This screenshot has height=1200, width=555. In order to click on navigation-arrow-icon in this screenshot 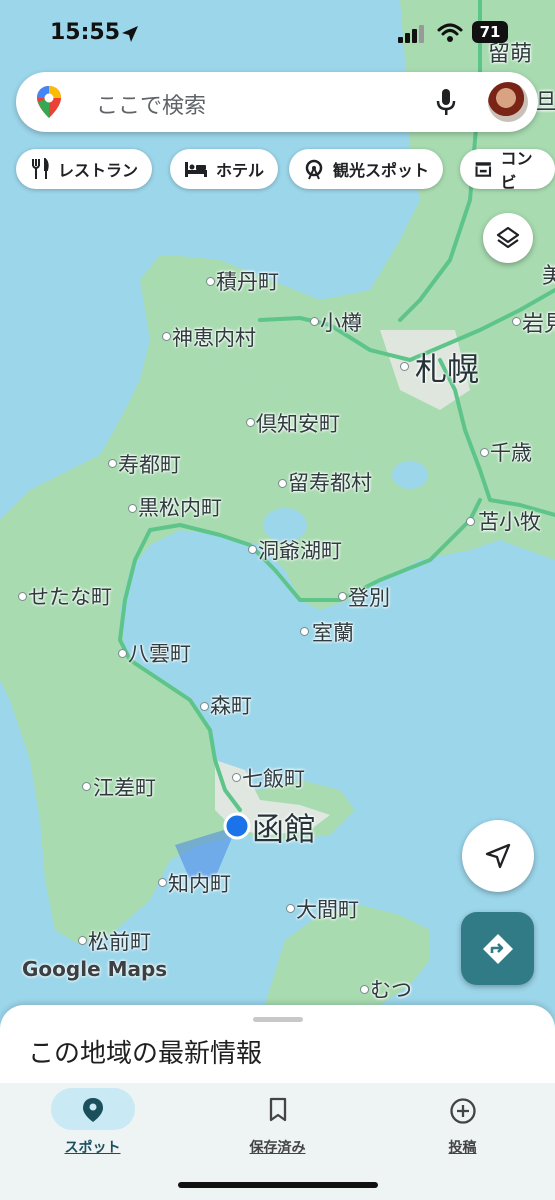, I will do `click(498, 856)`.